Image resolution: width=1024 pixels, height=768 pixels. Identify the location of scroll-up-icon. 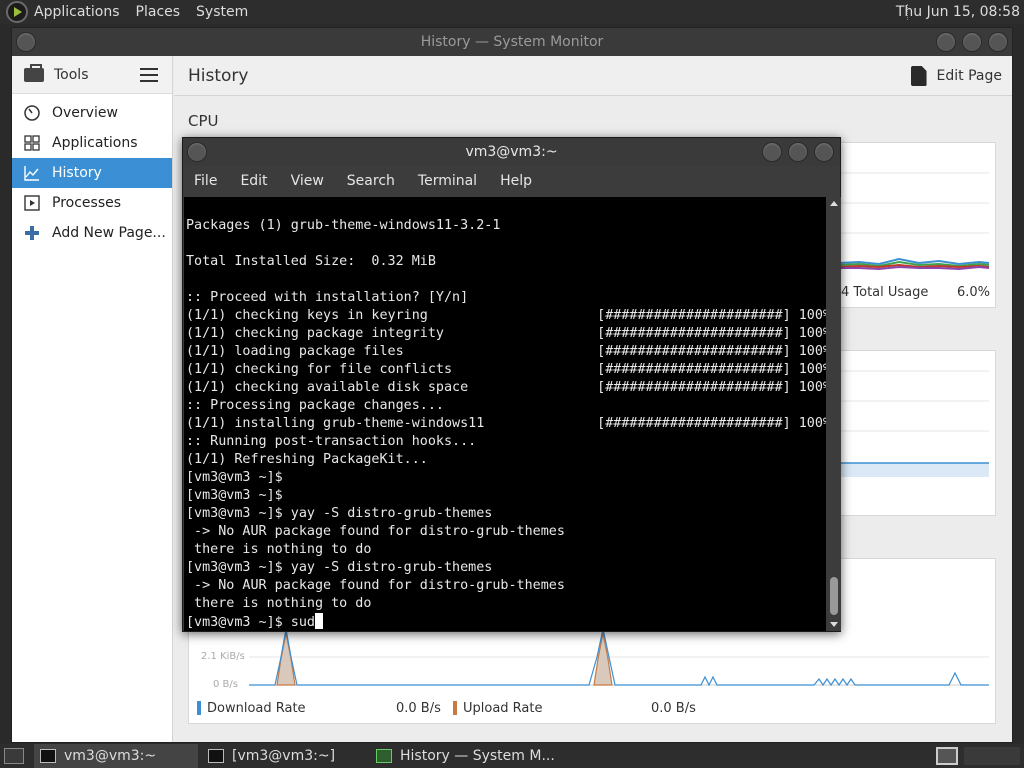
(834, 203).